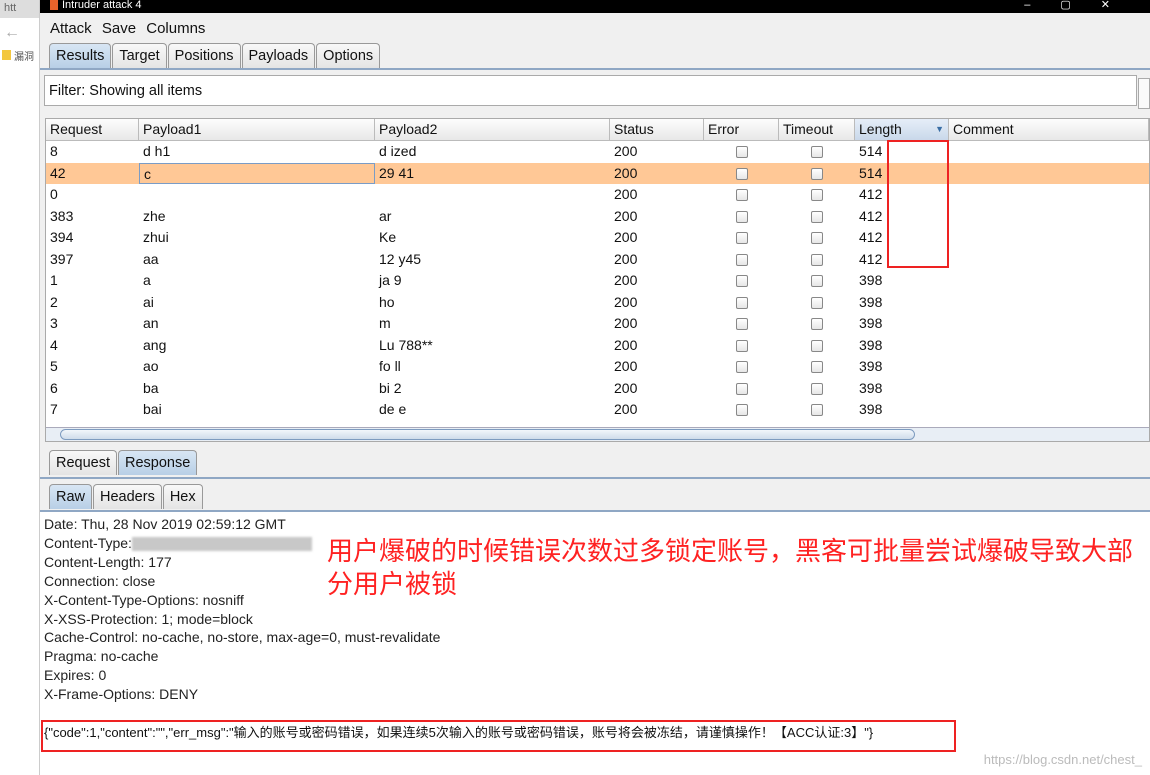  What do you see at coordinates (597, 173) in the screenshot?
I see `table-row: 42 c 29 41 200 514` at bounding box center [597, 173].